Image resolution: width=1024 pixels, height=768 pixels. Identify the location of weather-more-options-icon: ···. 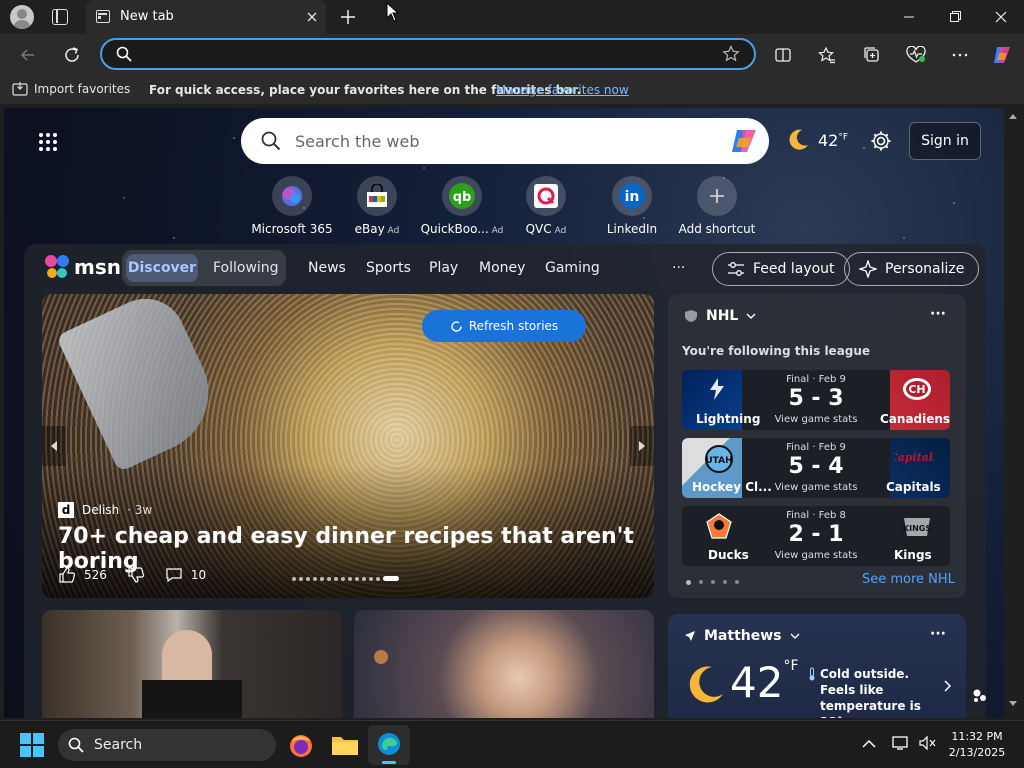
(938, 634).